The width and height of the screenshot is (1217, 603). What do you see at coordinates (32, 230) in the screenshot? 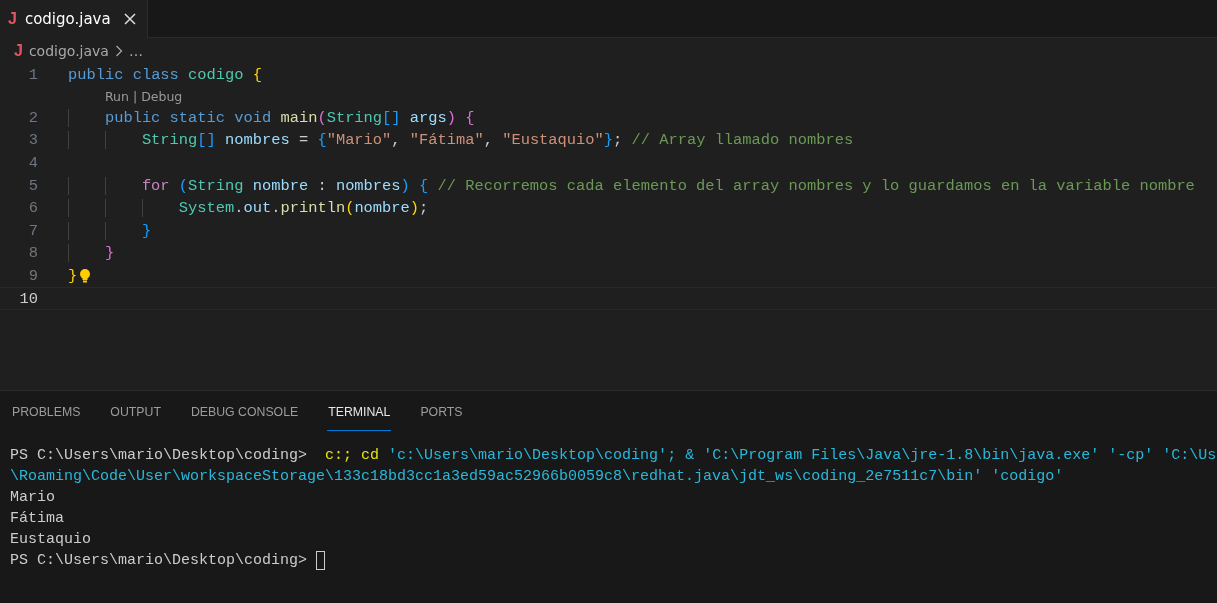
I see `line-number: 7` at bounding box center [32, 230].